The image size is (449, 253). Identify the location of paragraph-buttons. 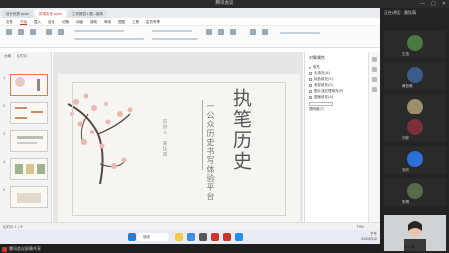
(172, 31).